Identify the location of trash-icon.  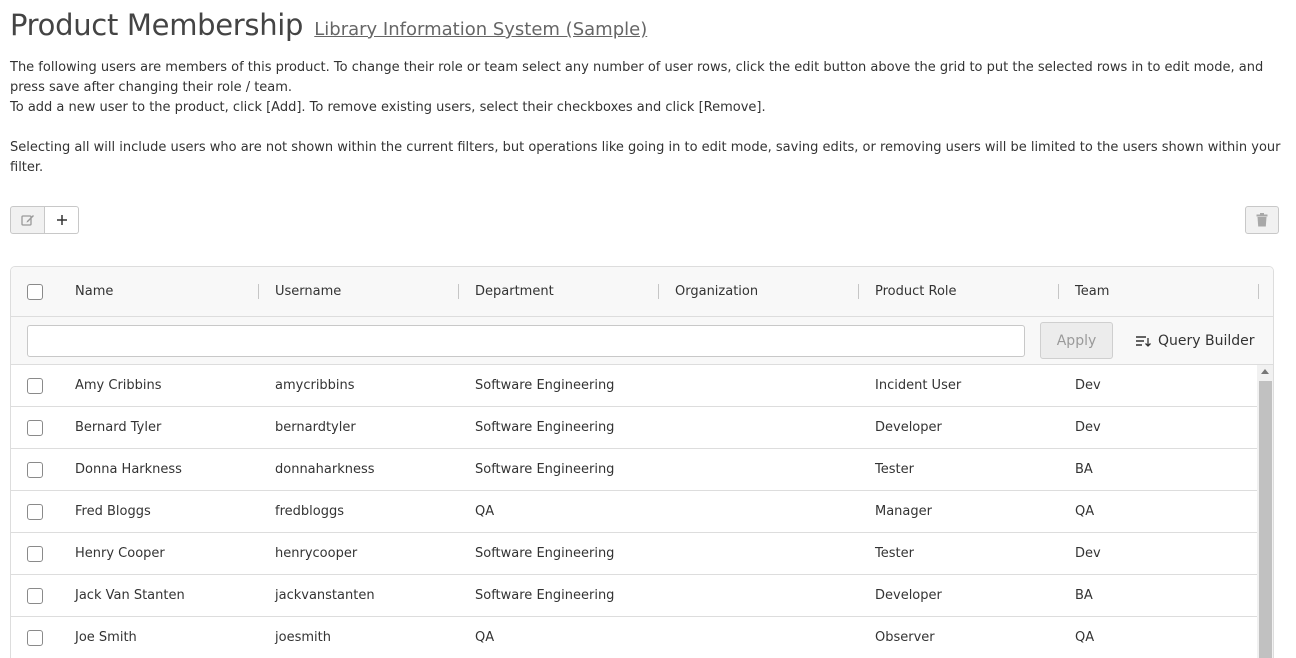
(1262, 220).